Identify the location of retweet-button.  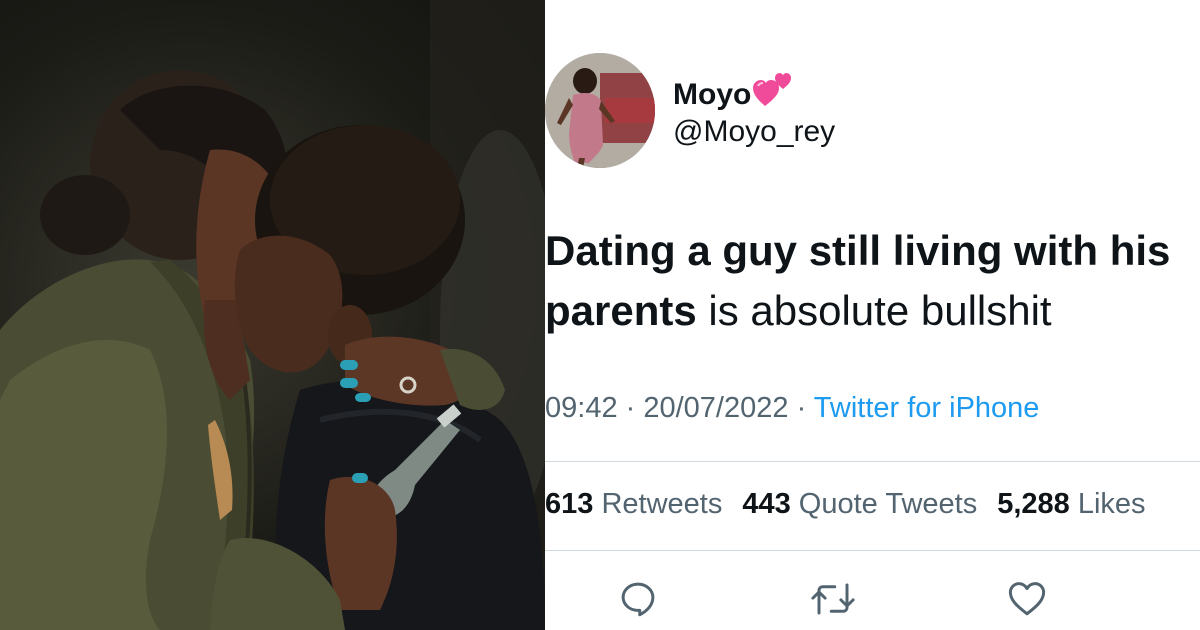
(833, 601).